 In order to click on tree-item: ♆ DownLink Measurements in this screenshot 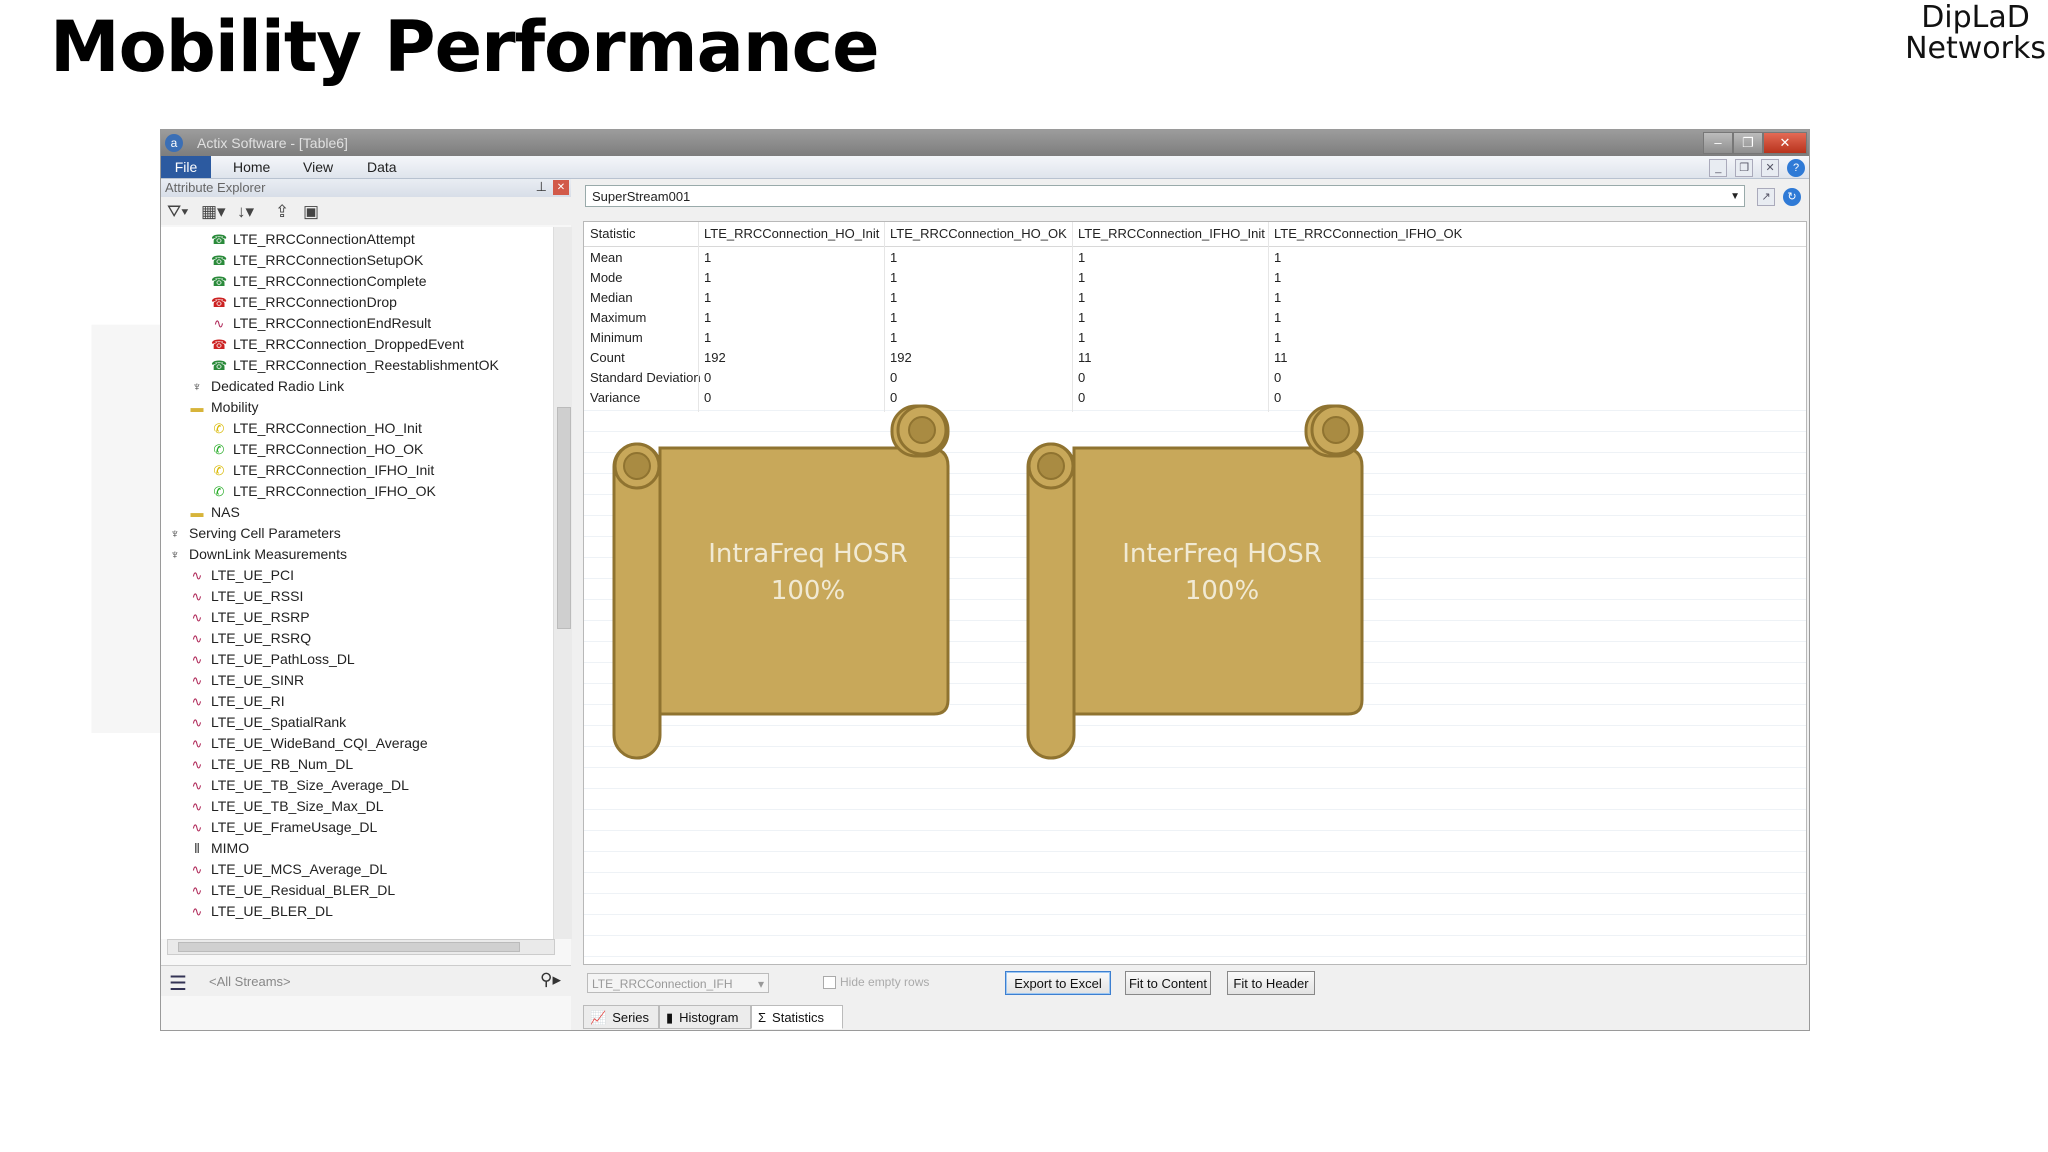, I will do `click(257, 554)`.